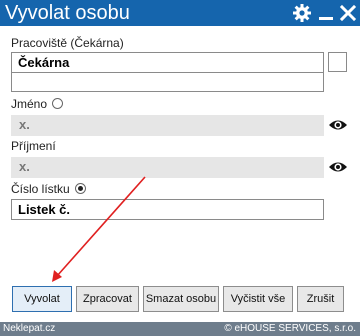 Image resolution: width=360 pixels, height=336 pixels. I want to click on close-icon, so click(348, 13).